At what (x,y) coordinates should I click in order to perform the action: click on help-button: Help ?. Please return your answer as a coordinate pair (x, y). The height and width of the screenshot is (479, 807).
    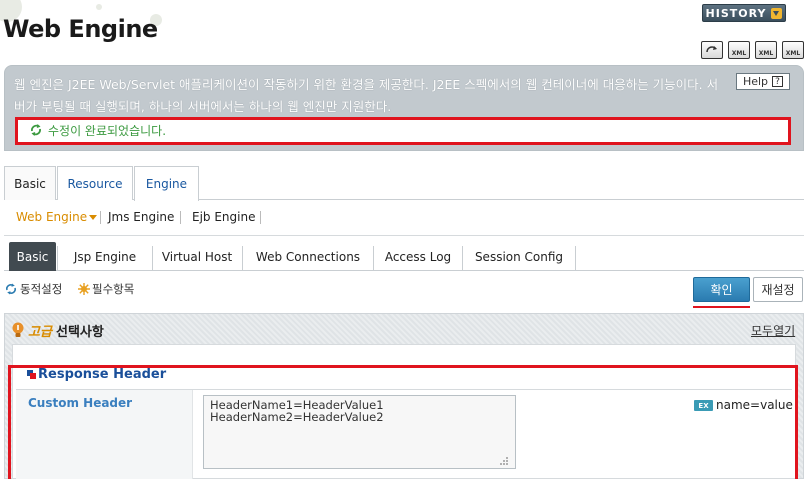
    Looking at the image, I should click on (763, 81).